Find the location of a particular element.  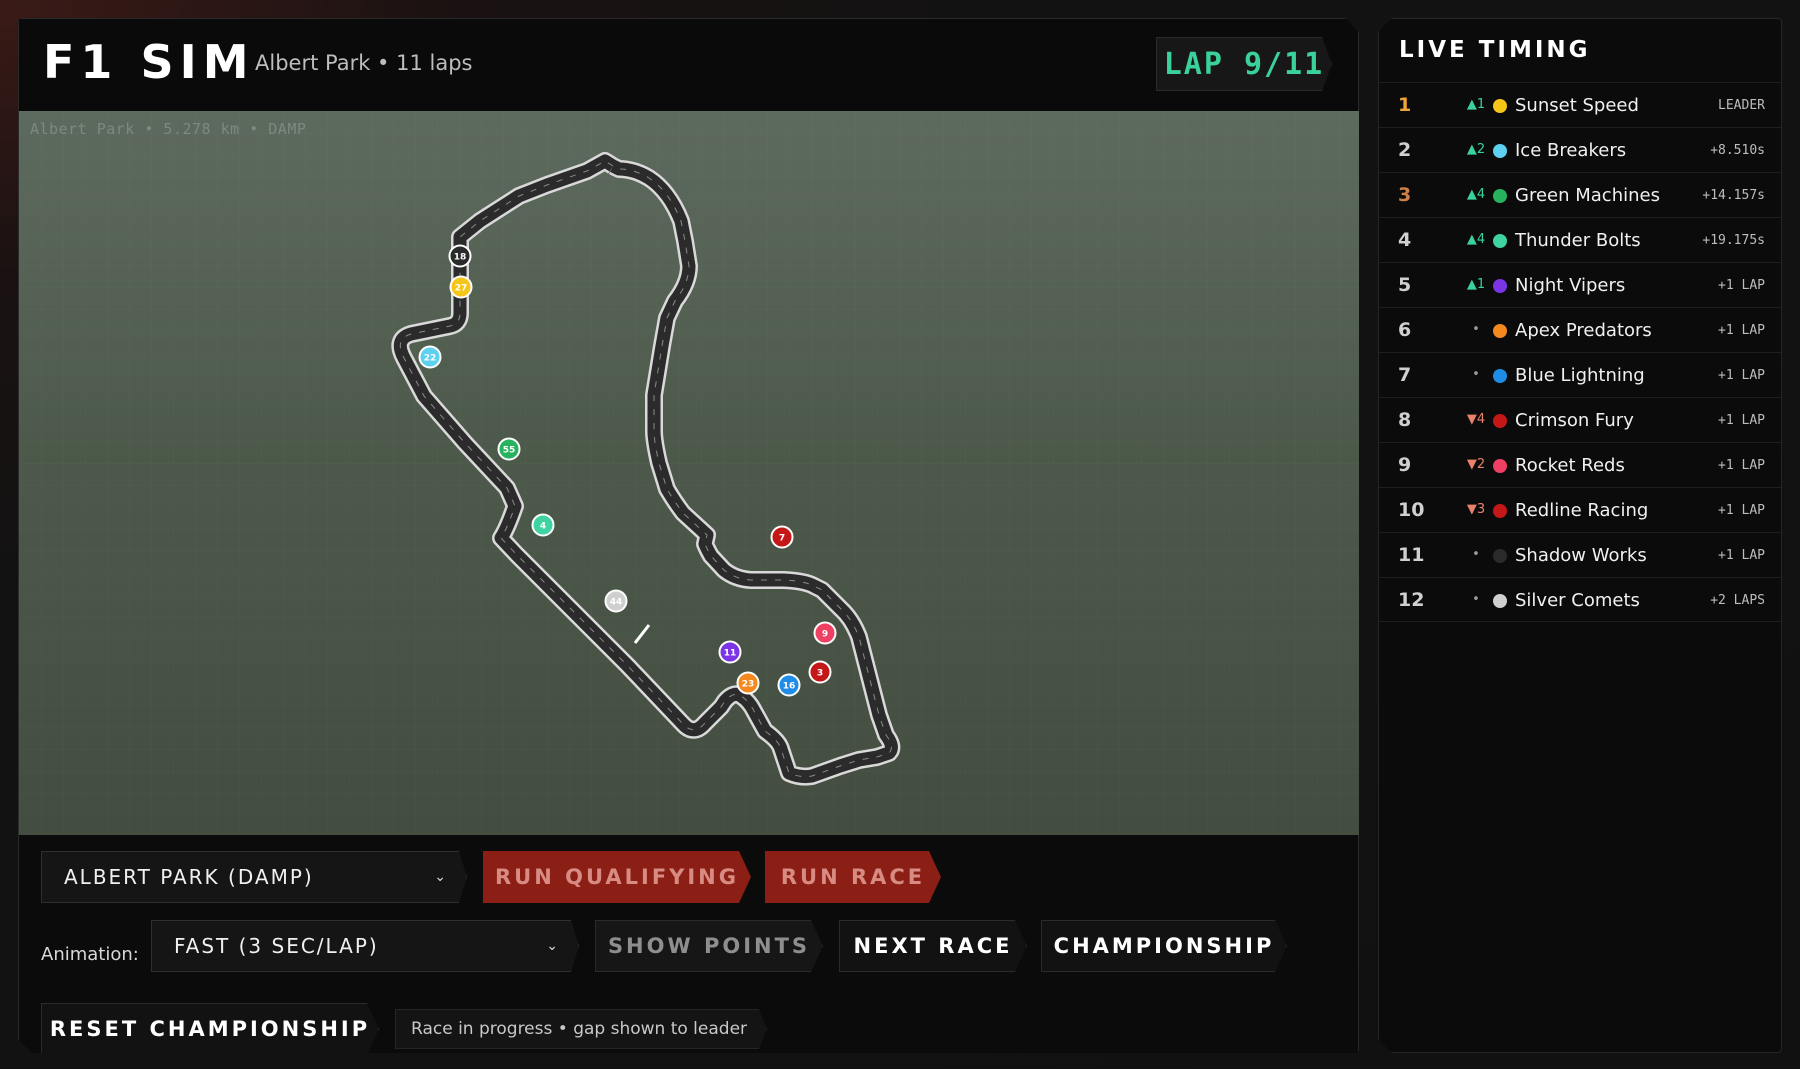

timing-row: 7 • Blue Lightning +1 LAP is located at coordinates (1580, 374).